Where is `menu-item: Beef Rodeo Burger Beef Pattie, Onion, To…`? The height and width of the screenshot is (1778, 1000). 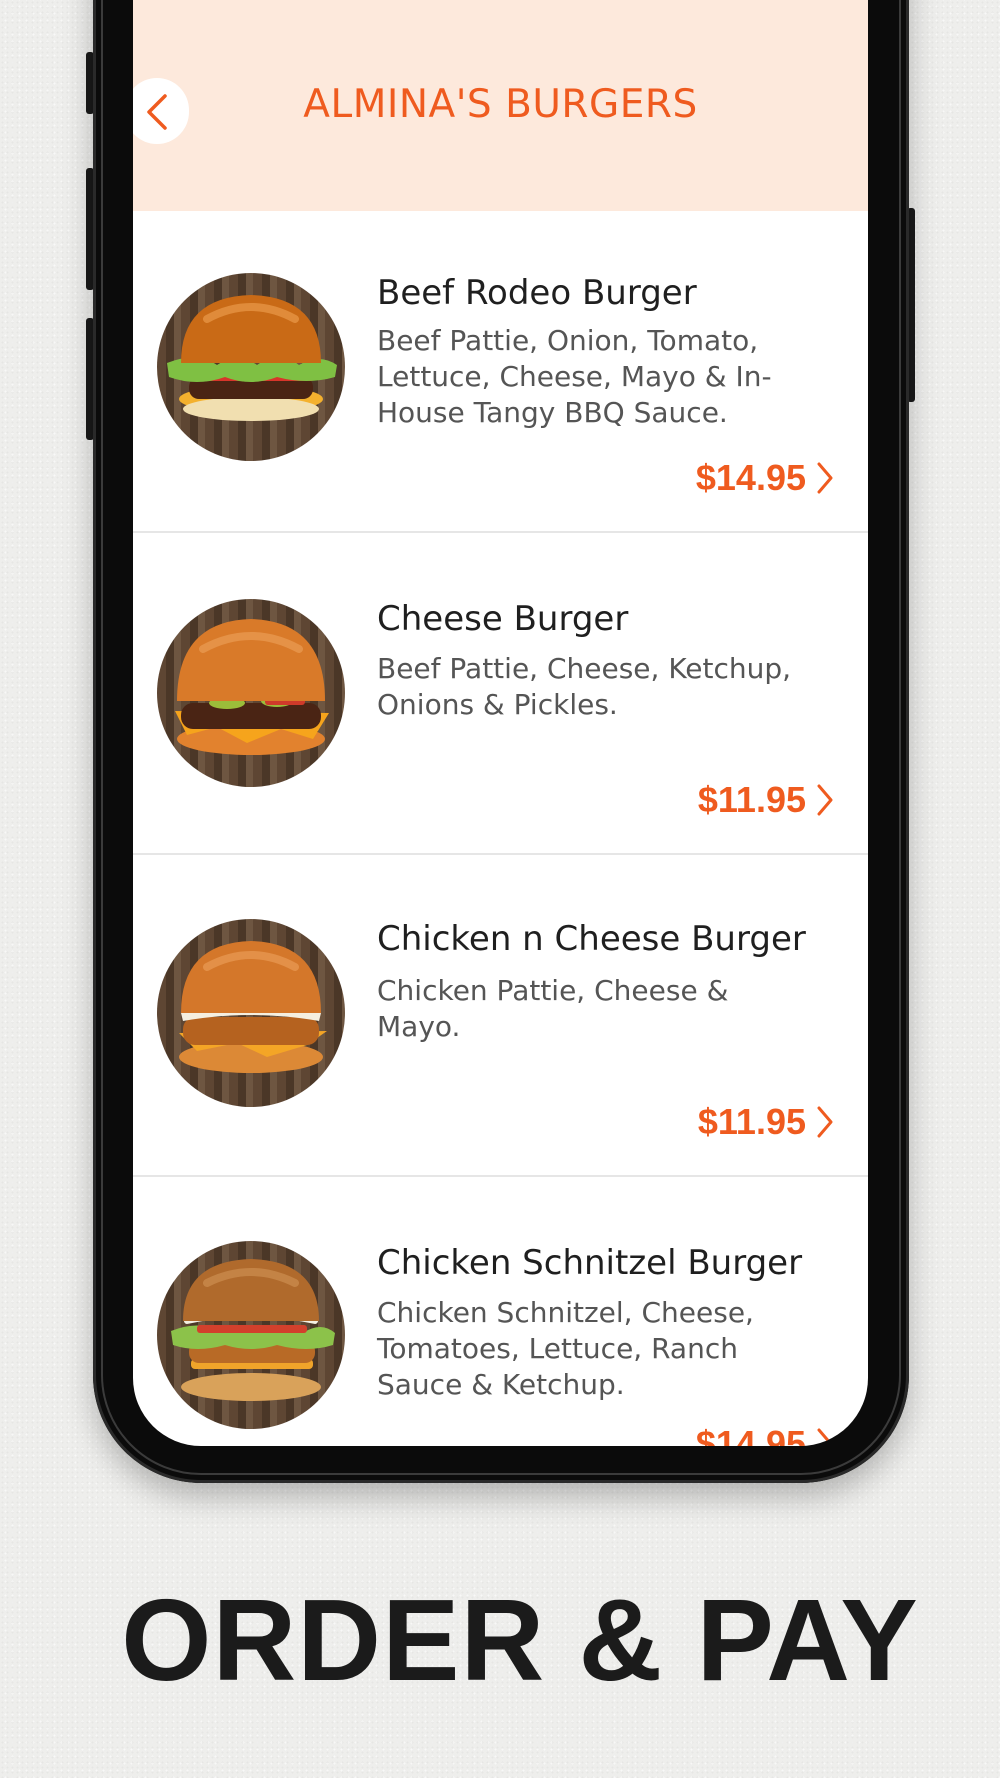
menu-item: Beef Rodeo Burger Beef Pattie, Onion, To… is located at coordinates (500, 372).